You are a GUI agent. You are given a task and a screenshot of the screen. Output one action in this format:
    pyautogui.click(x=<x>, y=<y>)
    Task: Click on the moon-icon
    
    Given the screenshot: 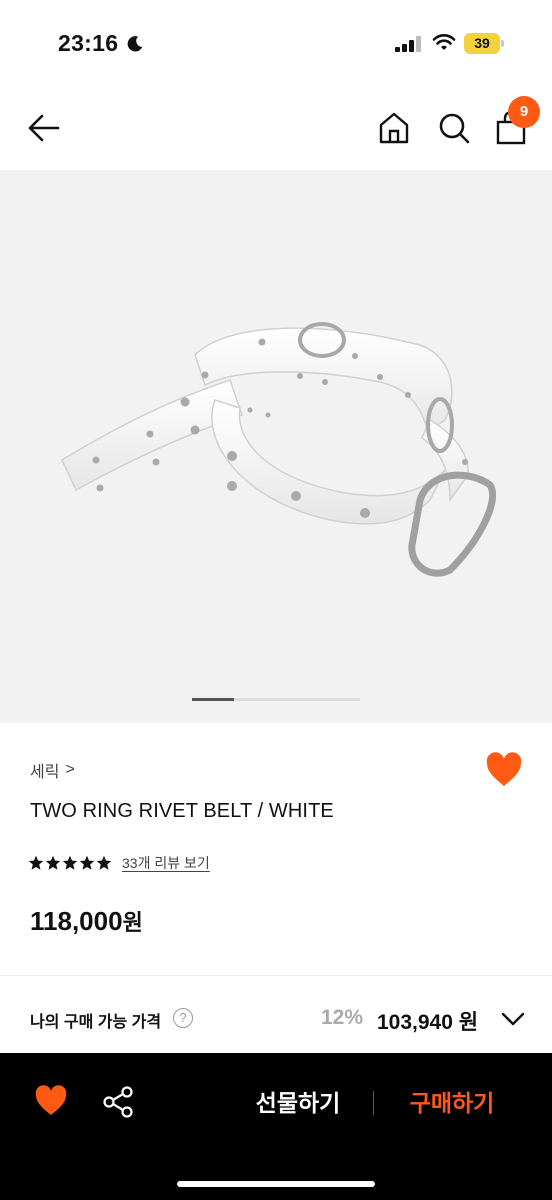 What is the action you would take?
    pyautogui.click(x=135, y=44)
    